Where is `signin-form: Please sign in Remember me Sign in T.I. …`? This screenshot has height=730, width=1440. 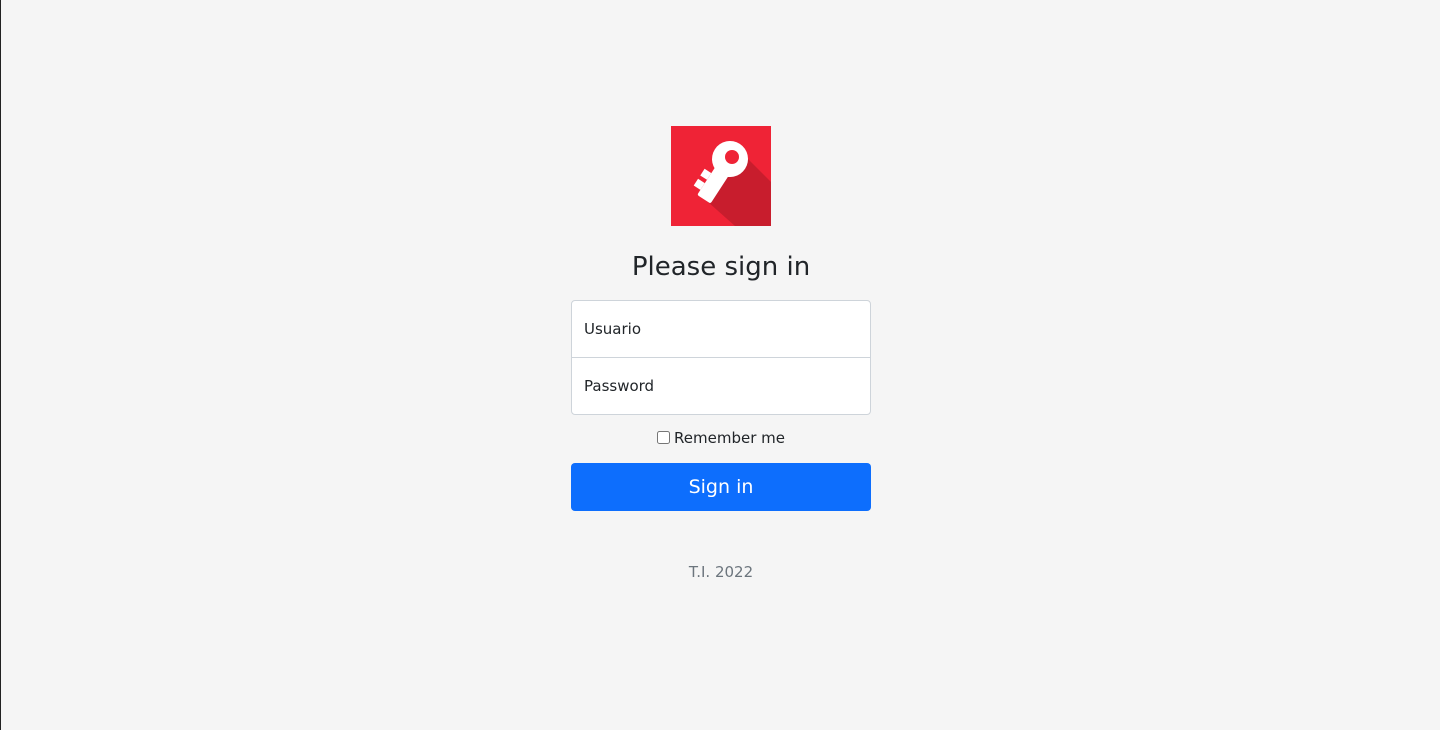 signin-form: Please sign in Remember me Sign in T.I. … is located at coordinates (721, 361).